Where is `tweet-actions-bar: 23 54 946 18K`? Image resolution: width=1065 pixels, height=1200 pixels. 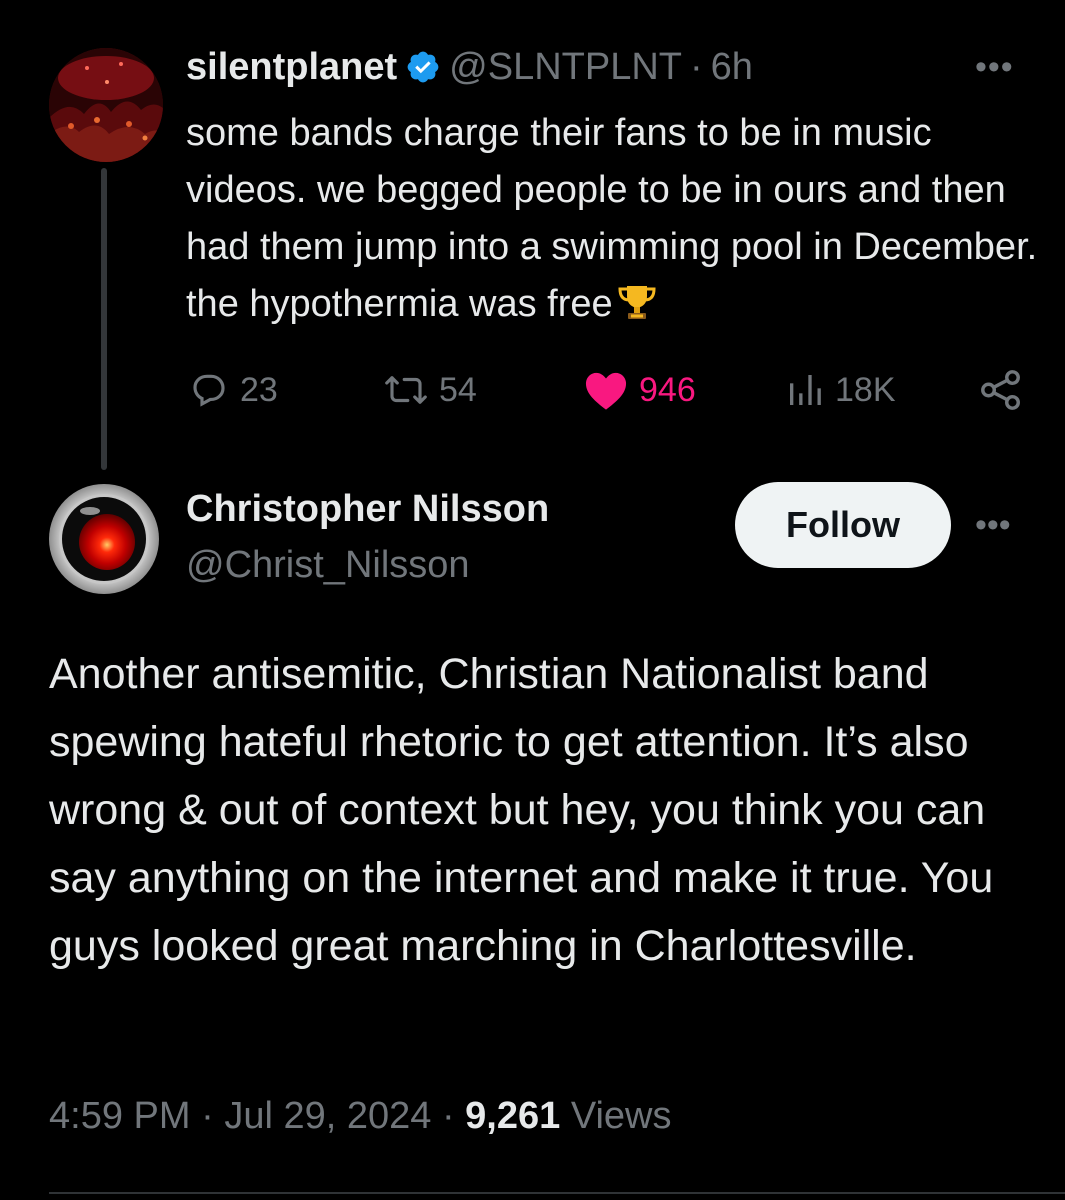
tweet-actions-bar: 23 54 946 18K is located at coordinates (532, 390).